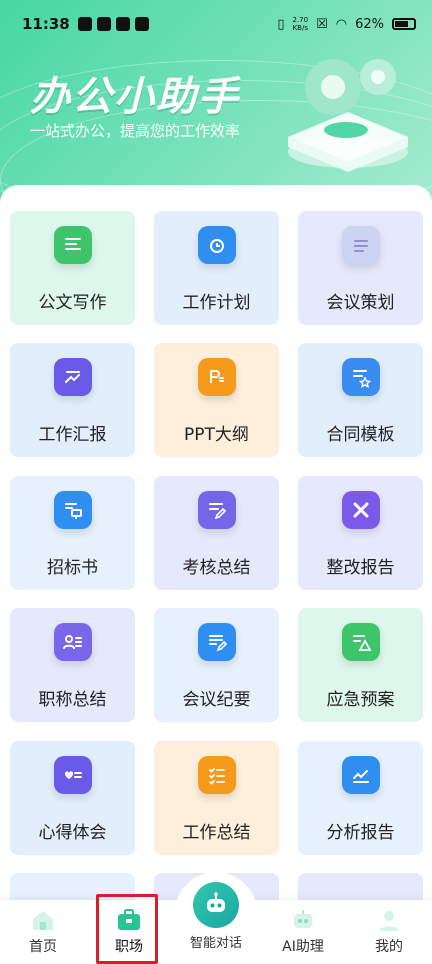  Describe the element at coordinates (360, 642) in the screenshot. I see `warning-doc-icon` at that location.